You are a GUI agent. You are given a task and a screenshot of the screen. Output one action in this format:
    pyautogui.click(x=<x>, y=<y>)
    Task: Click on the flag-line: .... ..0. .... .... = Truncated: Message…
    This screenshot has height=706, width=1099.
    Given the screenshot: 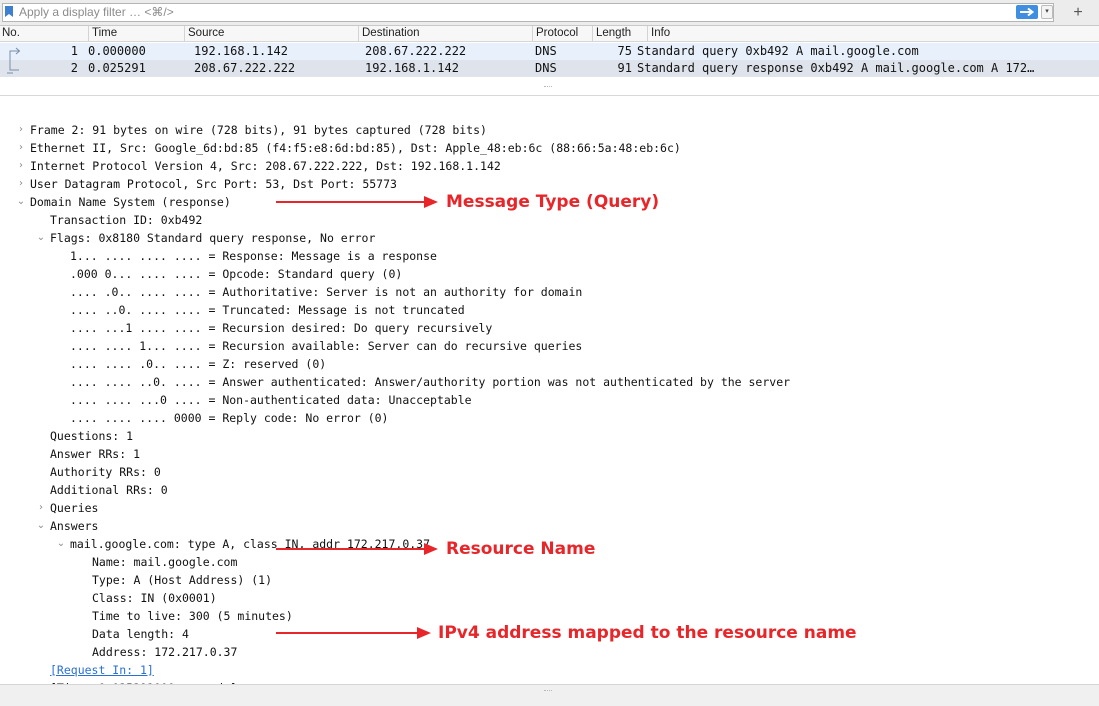 What is the action you would take?
    pyautogui.click(x=267, y=310)
    